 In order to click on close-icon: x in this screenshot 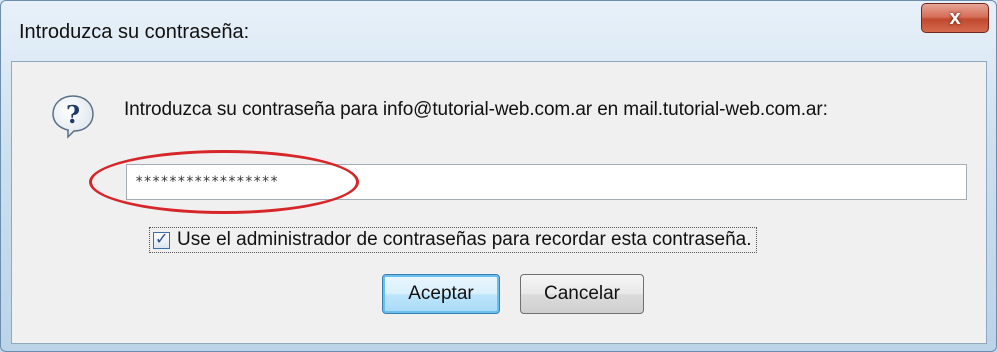, I will do `click(955, 18)`.